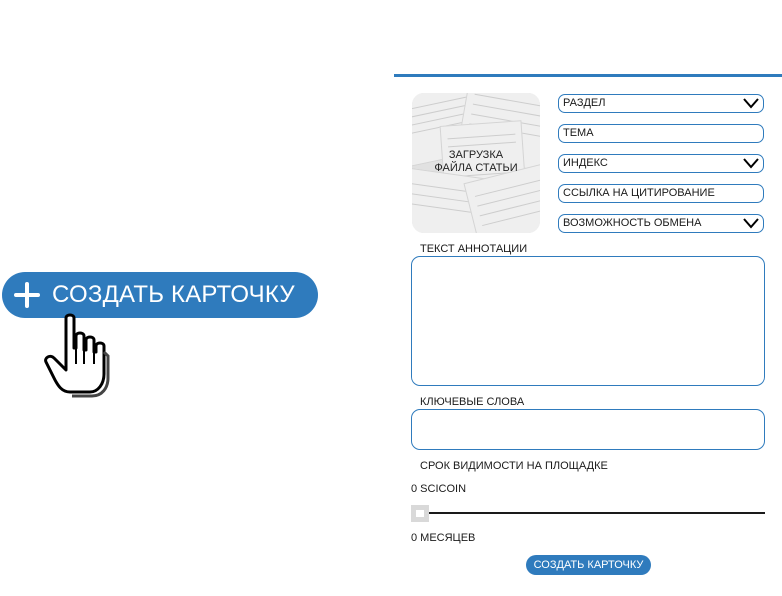 The height and width of the screenshot is (596, 782). I want to click on annotation-label: ТЕКСТ АННОТАЦИИ, so click(474, 249).